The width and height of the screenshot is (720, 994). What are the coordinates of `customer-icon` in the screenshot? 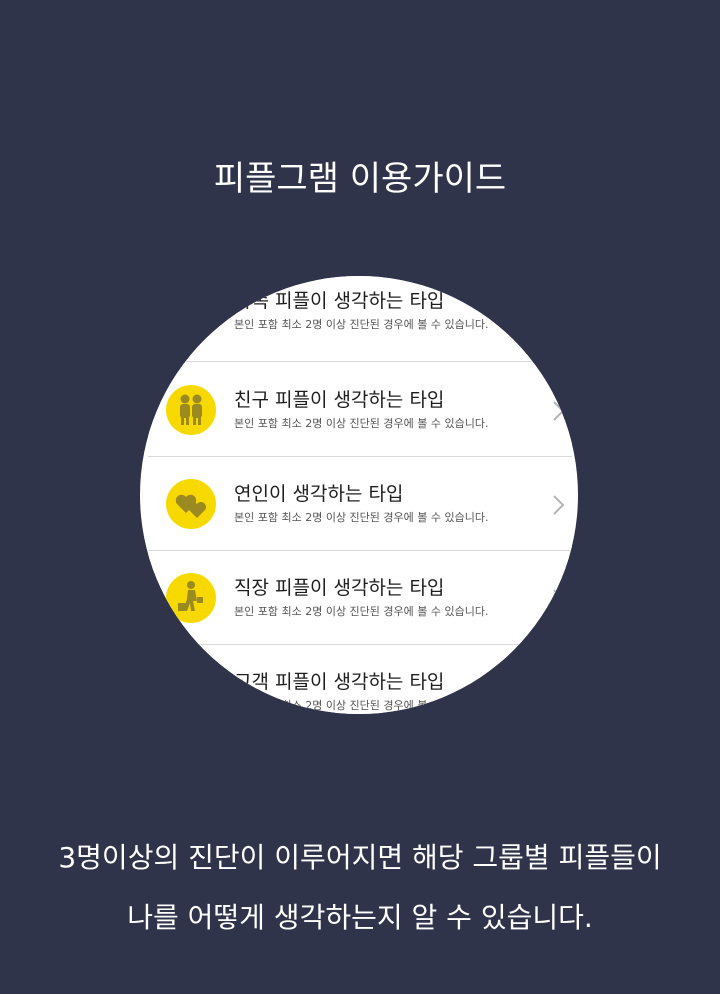 It's located at (191, 690).